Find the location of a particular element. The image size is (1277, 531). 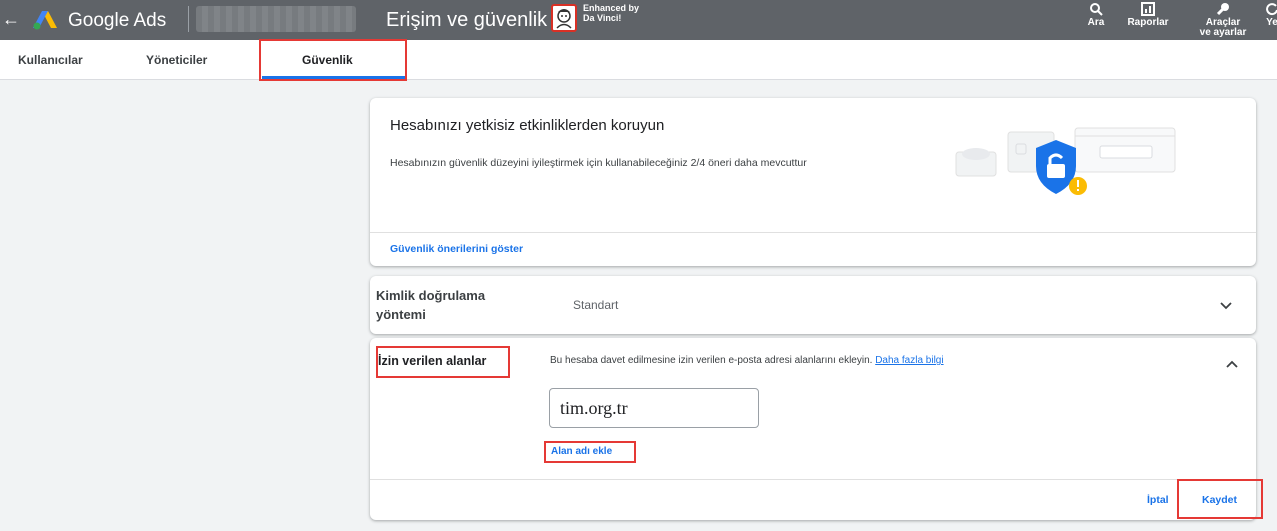

save-button: Kaydet is located at coordinates (1219, 500).